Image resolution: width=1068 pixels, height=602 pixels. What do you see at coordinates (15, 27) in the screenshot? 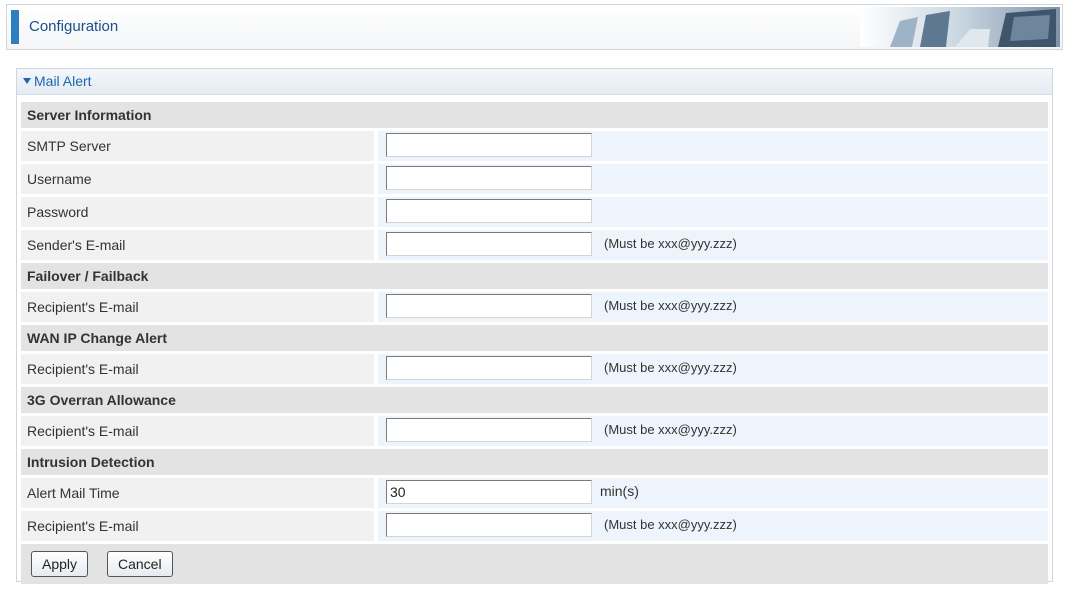
I see `header-accent-bar` at bounding box center [15, 27].